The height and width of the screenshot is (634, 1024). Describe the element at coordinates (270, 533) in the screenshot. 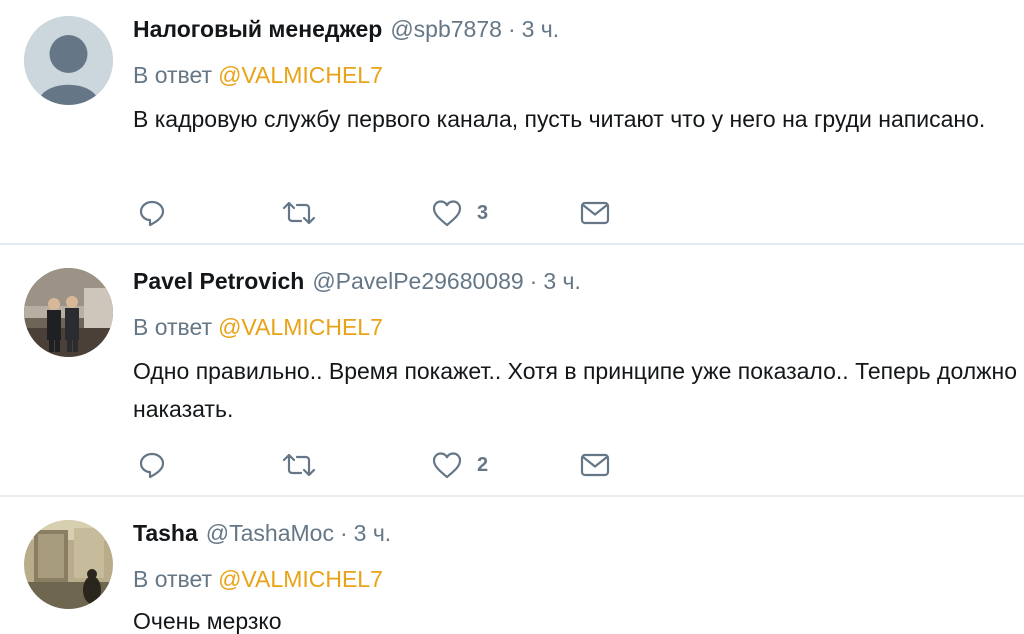

I see `author-handle: @TashaMoc` at that location.